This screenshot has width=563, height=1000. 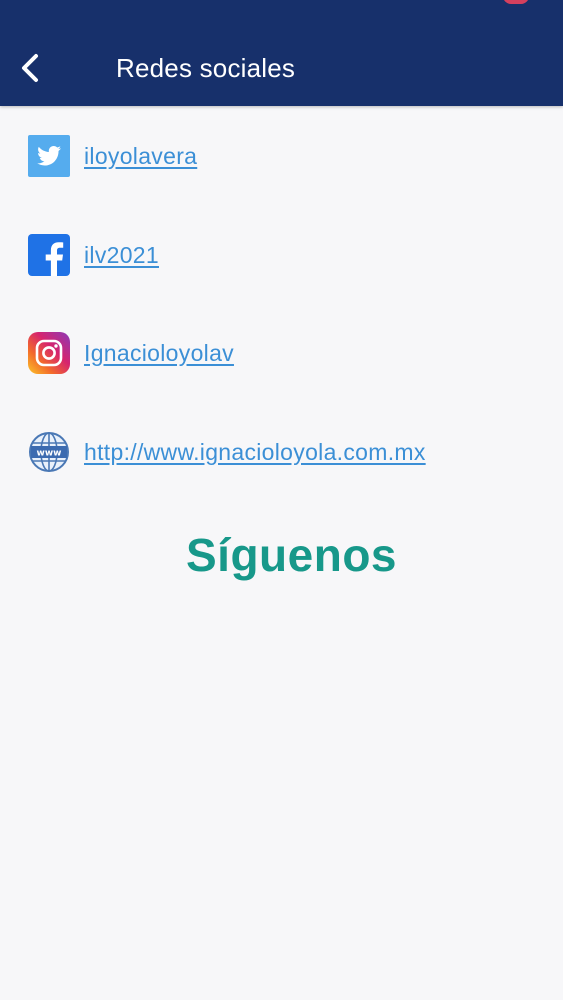 I want to click on website-link: http://www.ignacioloyola.com.mx, so click(x=255, y=452).